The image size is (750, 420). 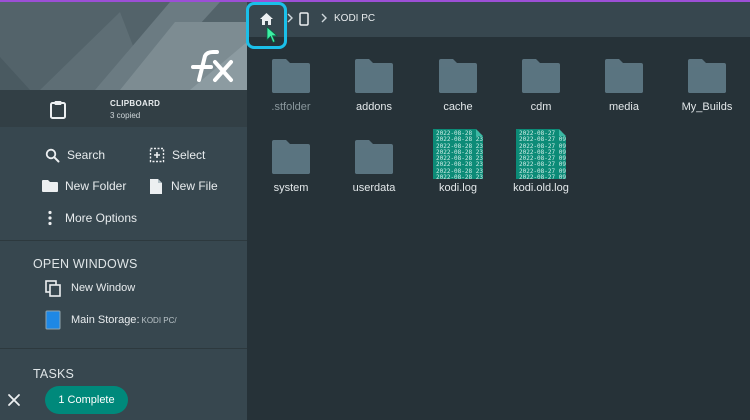 I want to click on file-name: addons, so click(x=374, y=107).